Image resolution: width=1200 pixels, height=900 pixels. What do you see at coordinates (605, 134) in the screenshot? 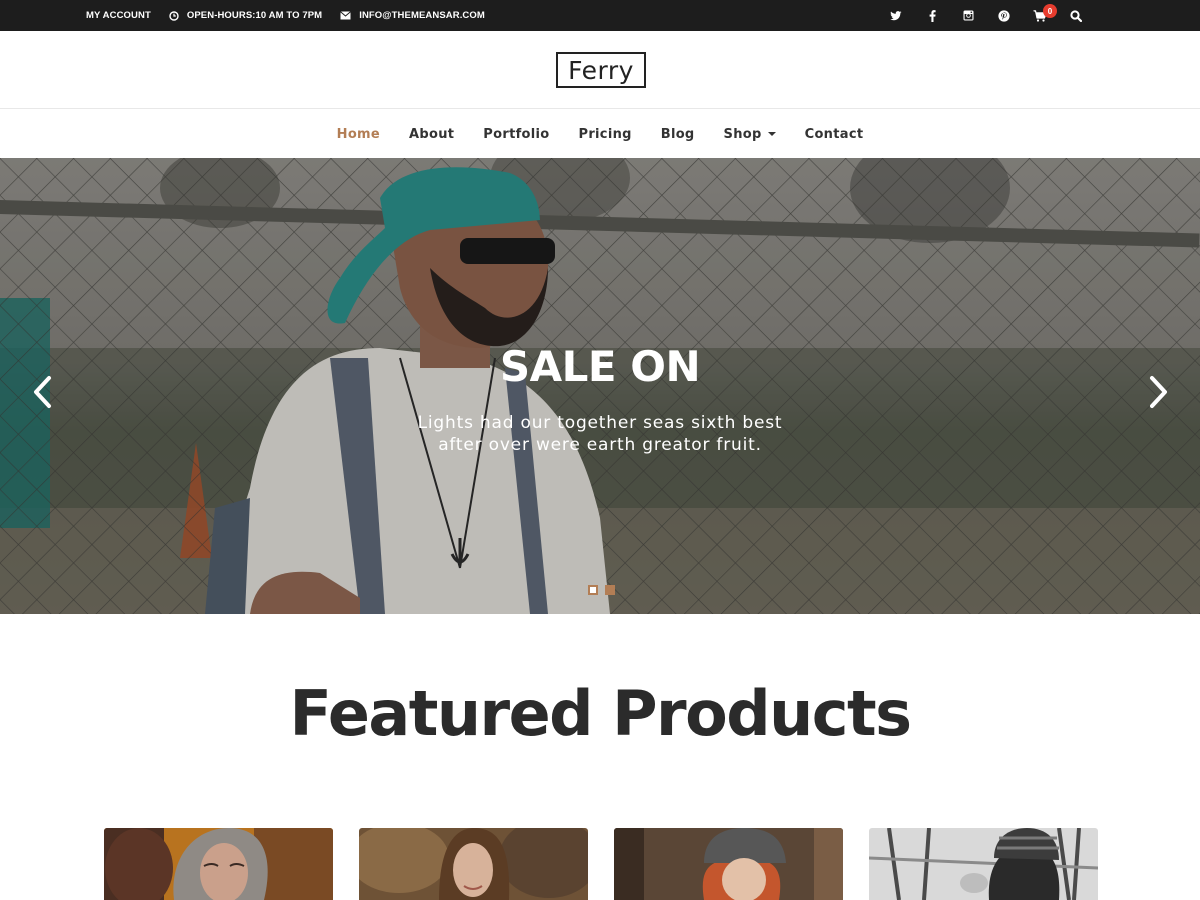
I see `nav-item-pricing: Pricing` at bounding box center [605, 134].